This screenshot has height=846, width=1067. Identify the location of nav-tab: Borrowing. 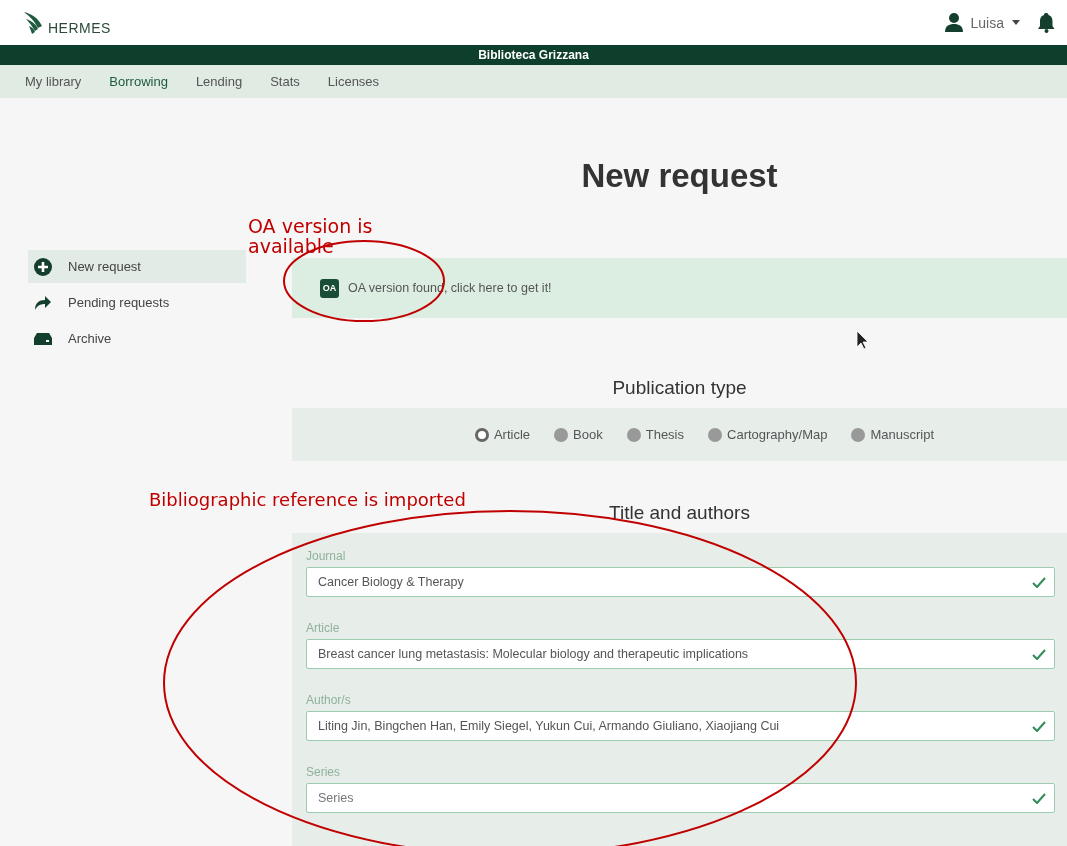
(138, 81).